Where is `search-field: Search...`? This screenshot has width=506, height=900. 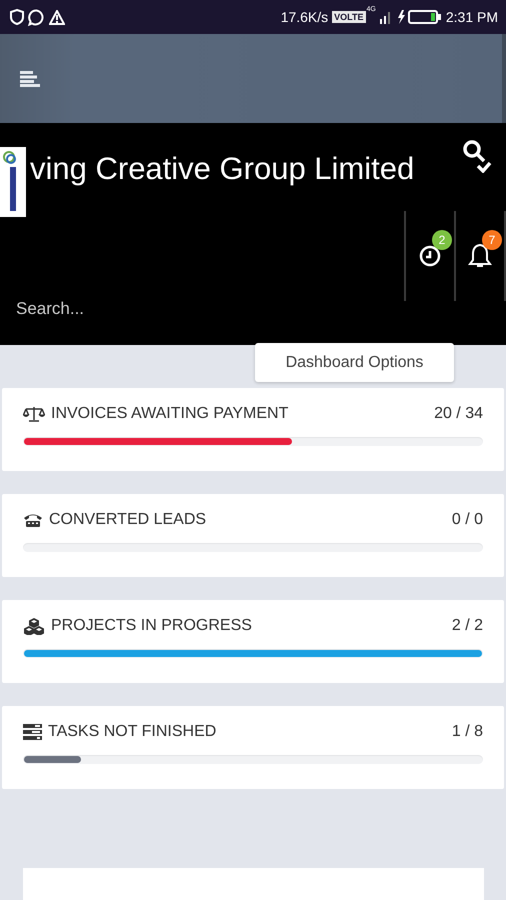 search-field: Search... is located at coordinates (166, 309).